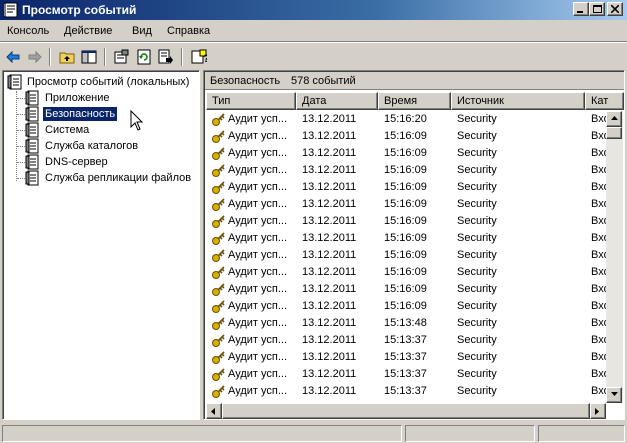 This screenshot has width=627, height=443. What do you see at coordinates (121, 57) in the screenshot?
I see `properties-button` at bounding box center [121, 57].